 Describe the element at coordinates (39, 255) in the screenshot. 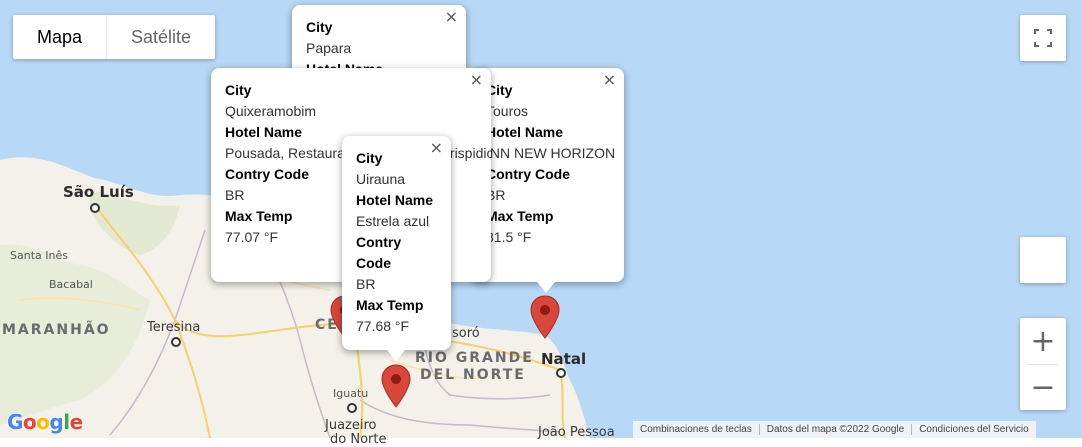

I see `place-label-santa-ines: Santa Inês` at that location.